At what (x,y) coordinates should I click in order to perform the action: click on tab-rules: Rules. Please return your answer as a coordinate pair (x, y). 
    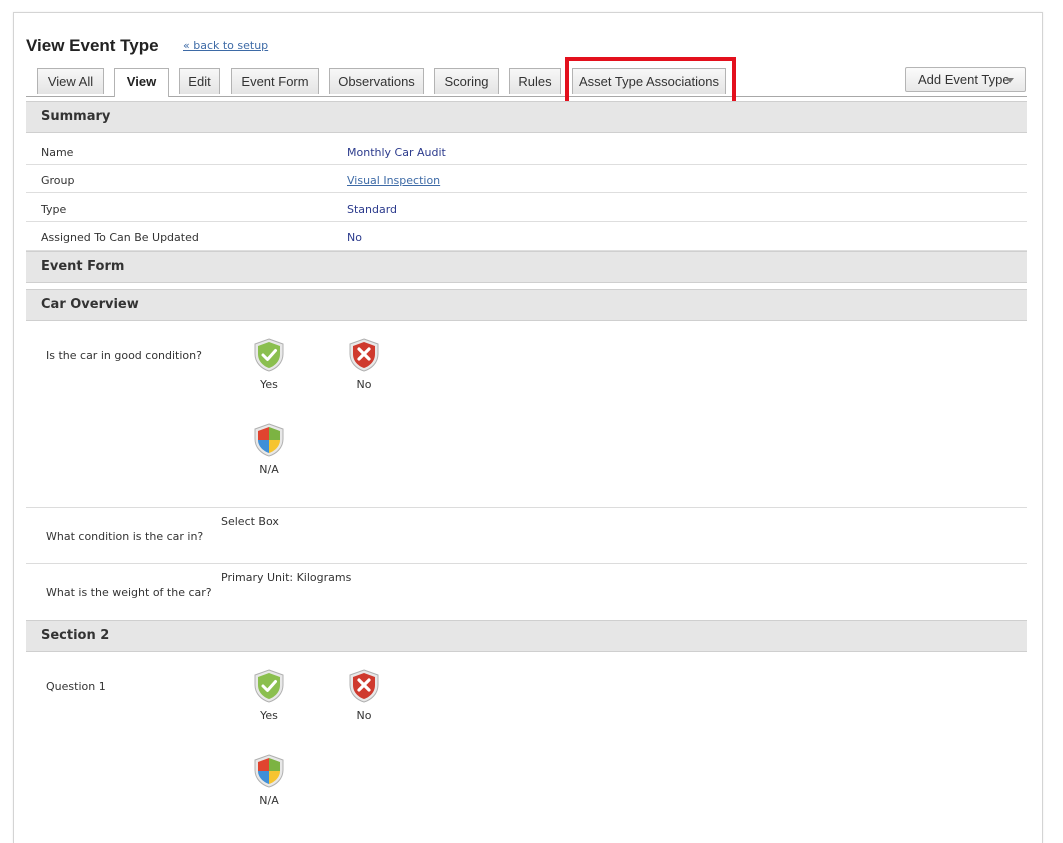
    Looking at the image, I should click on (535, 81).